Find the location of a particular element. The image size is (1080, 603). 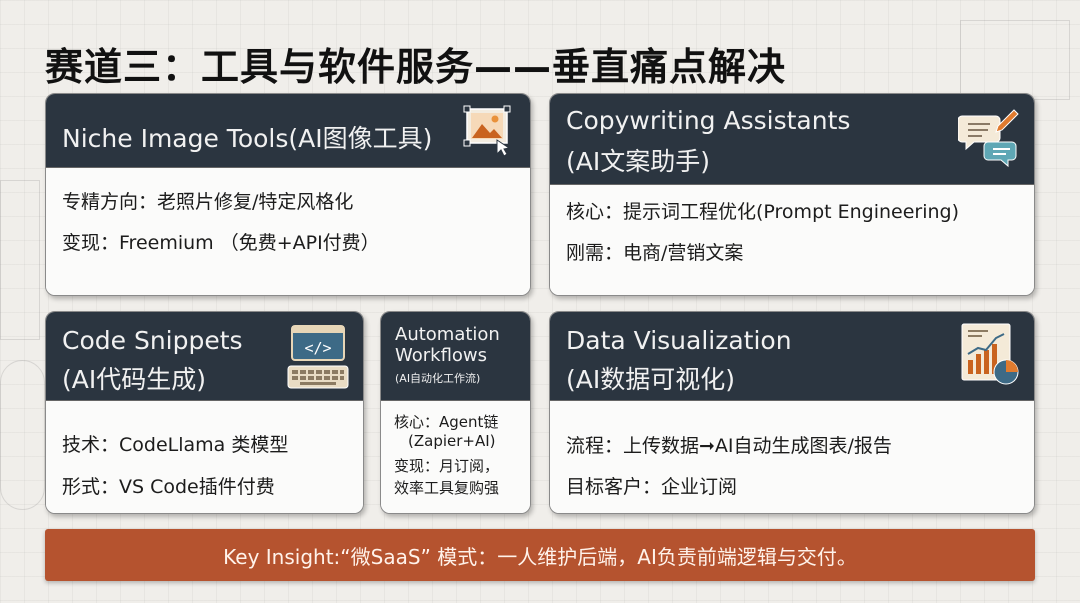

card-header: Automation Workflows (AI自动化工作流) is located at coordinates (455, 356).